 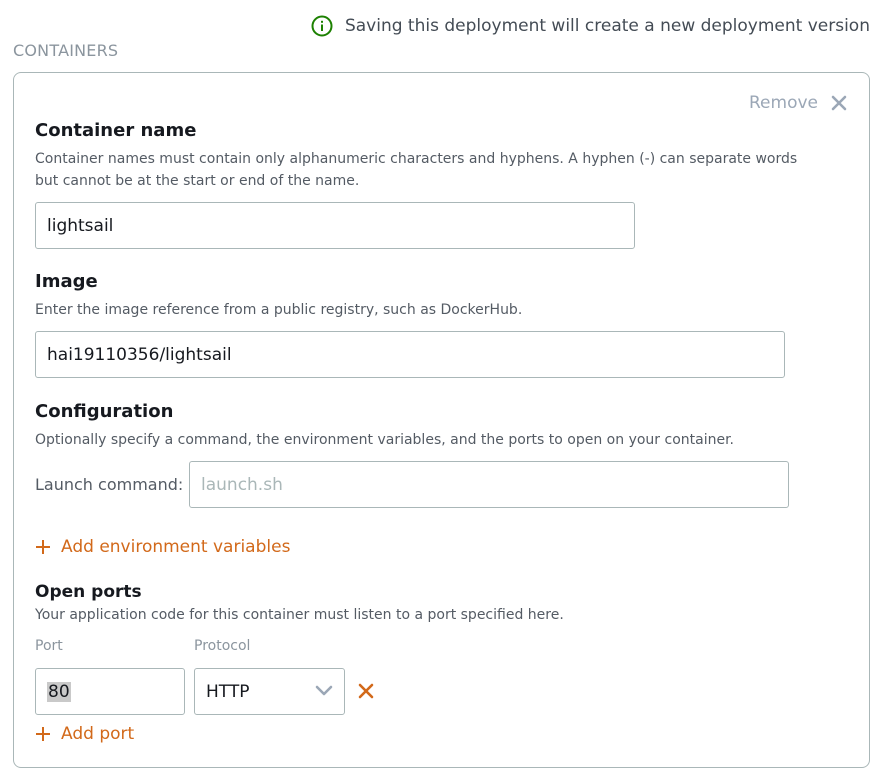 What do you see at coordinates (410, 354) in the screenshot?
I see `image-input: hai19110356/lightsail` at bounding box center [410, 354].